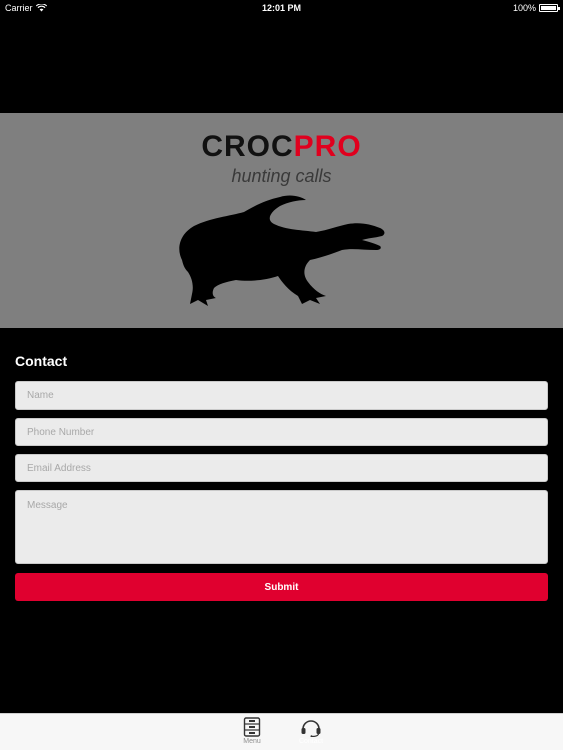 The image size is (563, 750). What do you see at coordinates (327, 146) in the screenshot?
I see `logo-pro-text: PRO` at bounding box center [327, 146].